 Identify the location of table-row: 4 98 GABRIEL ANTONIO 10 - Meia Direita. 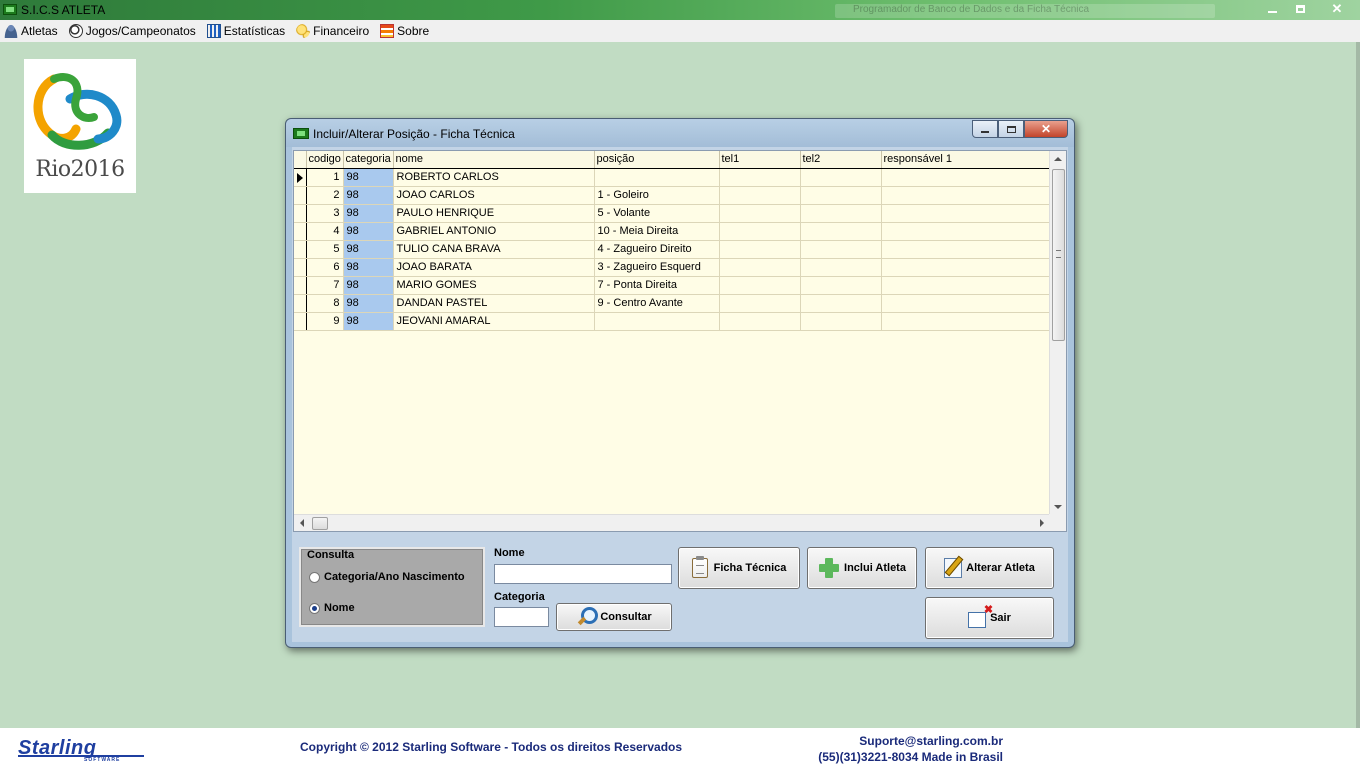
(672, 231).